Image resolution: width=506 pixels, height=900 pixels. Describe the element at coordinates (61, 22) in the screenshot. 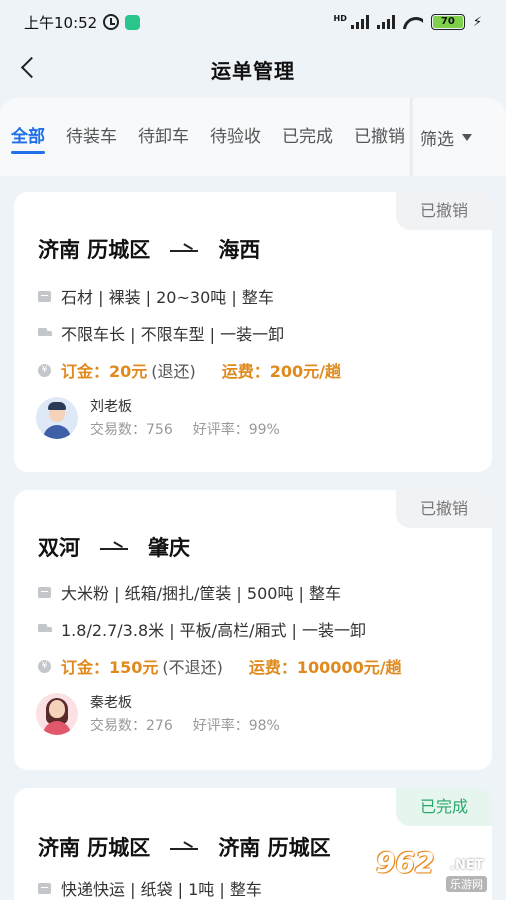

I see `status-time: 上午10:52` at that location.